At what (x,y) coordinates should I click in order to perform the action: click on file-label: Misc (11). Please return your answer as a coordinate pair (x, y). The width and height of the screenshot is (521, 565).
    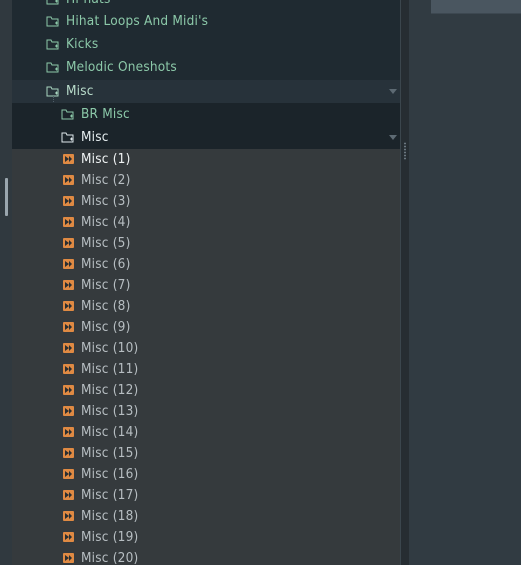
    Looking at the image, I should click on (110, 369).